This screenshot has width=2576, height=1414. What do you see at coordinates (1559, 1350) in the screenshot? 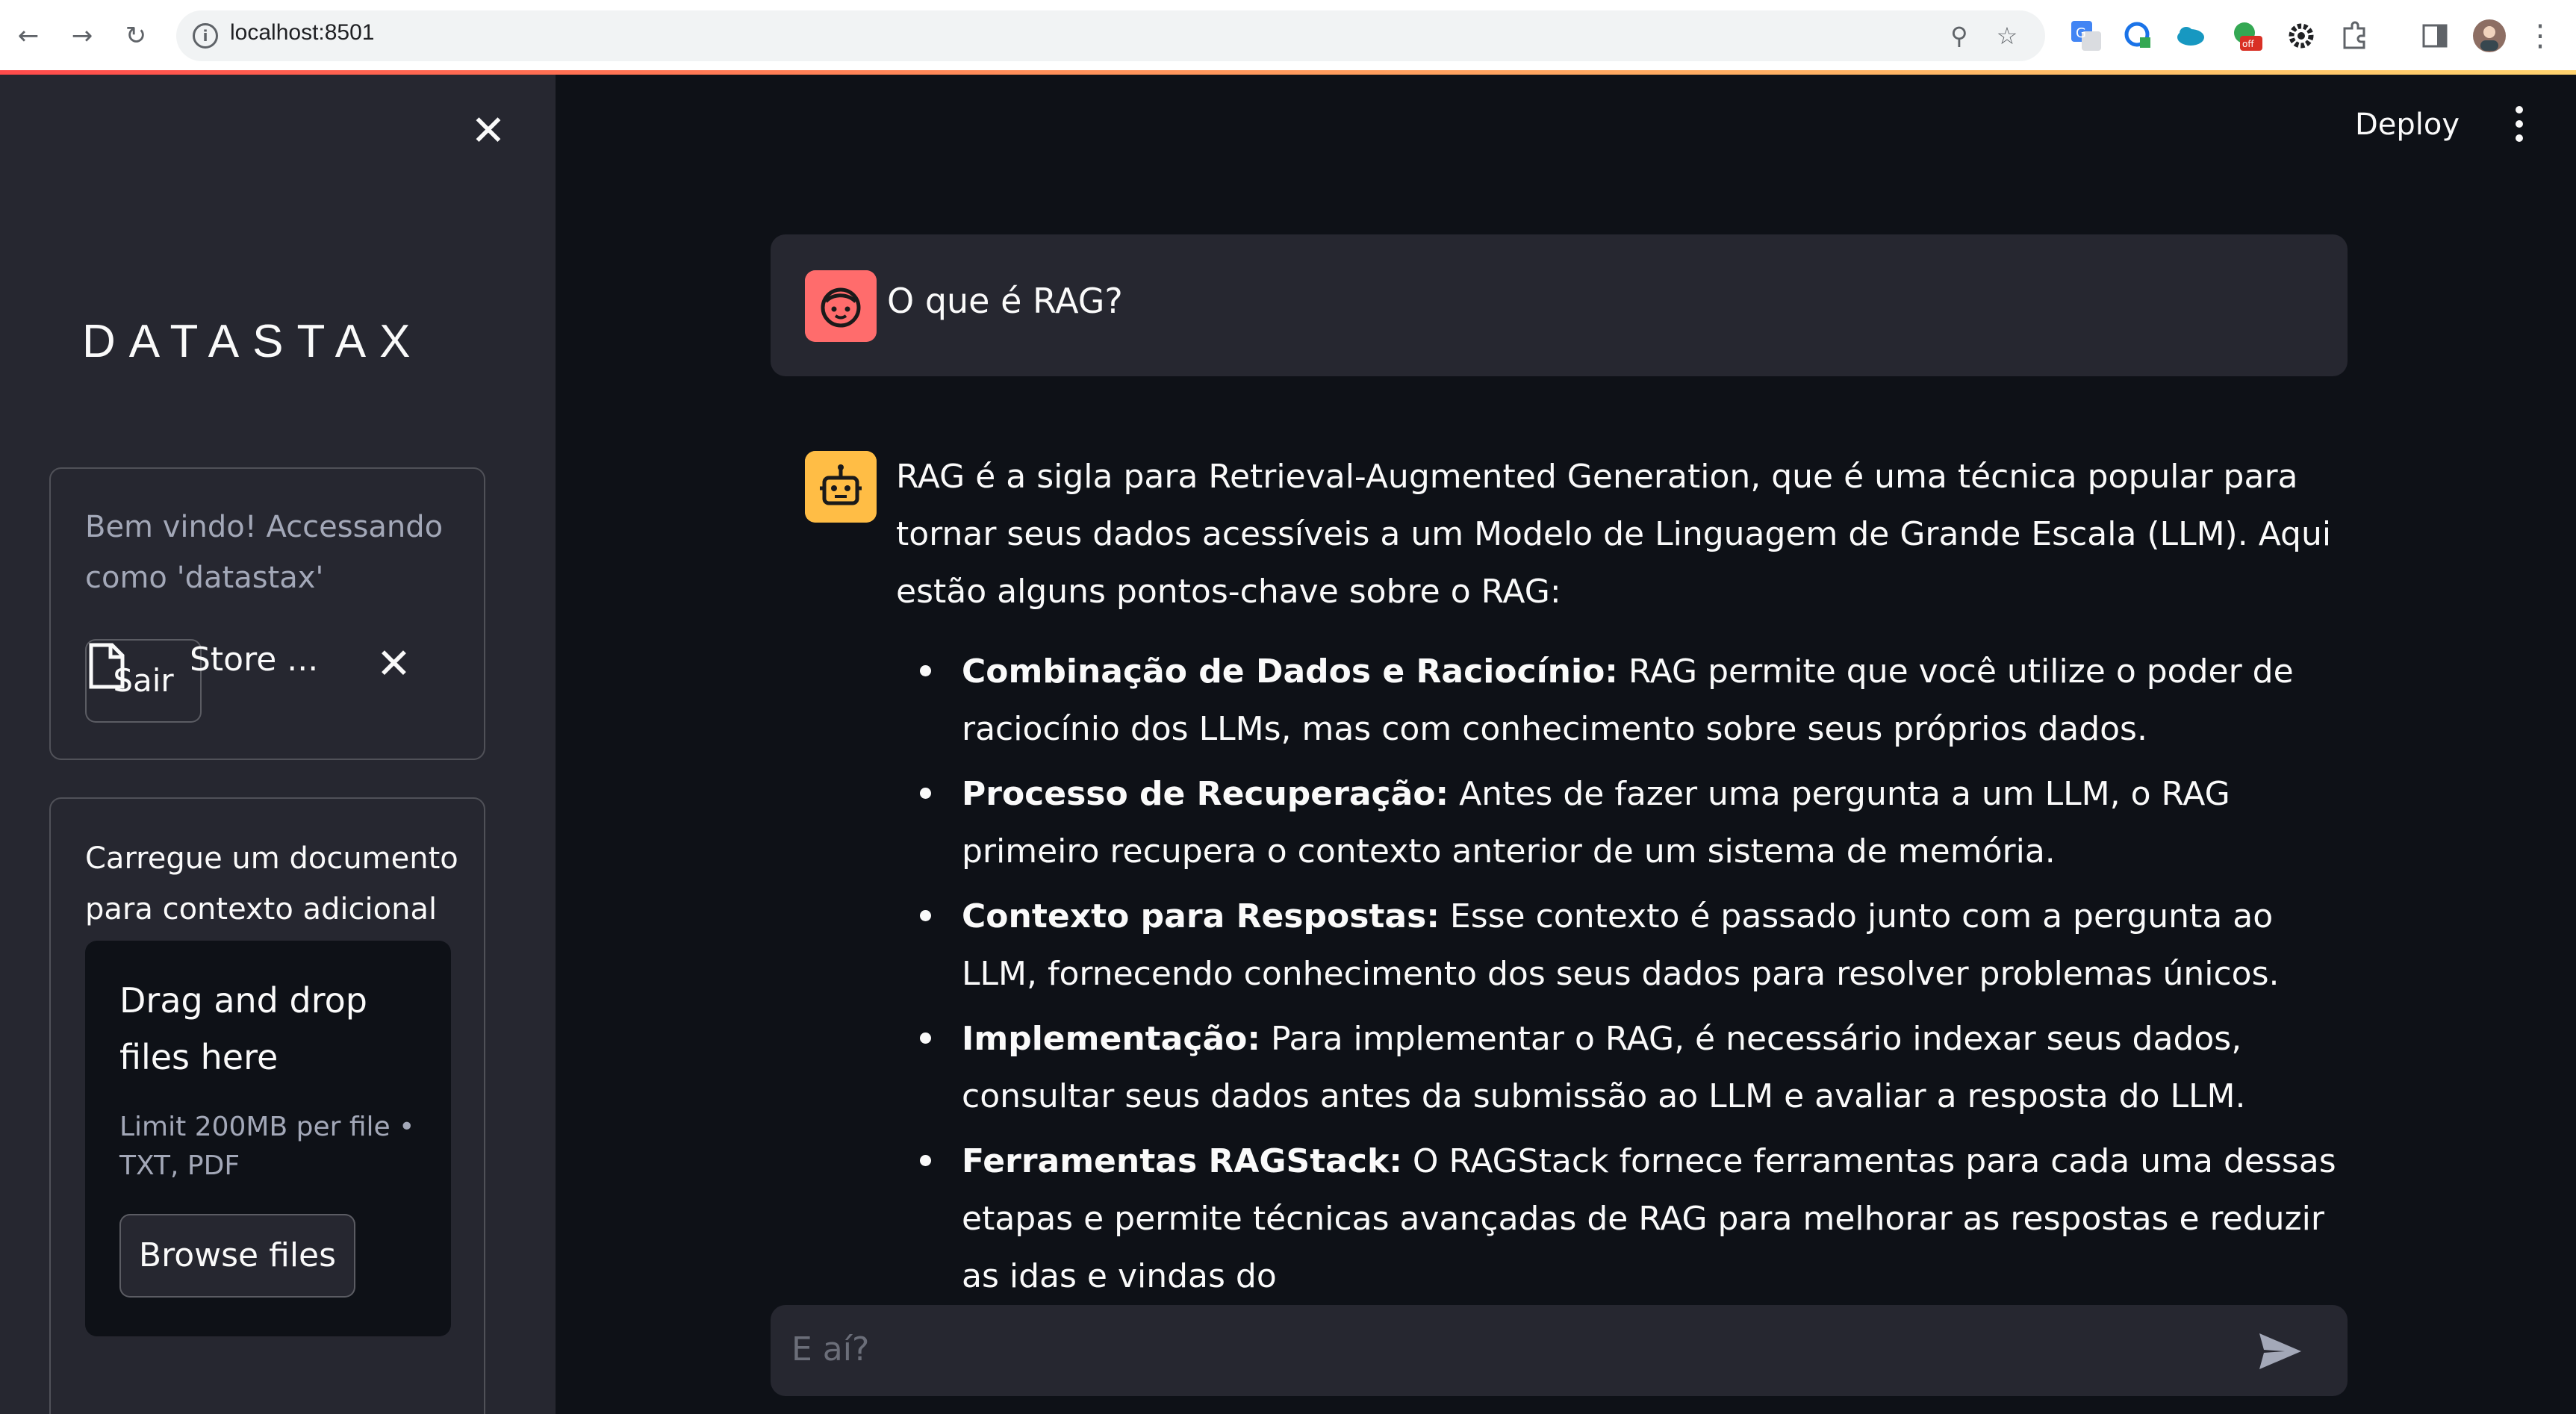
I see `chat-input: E aí?` at bounding box center [1559, 1350].